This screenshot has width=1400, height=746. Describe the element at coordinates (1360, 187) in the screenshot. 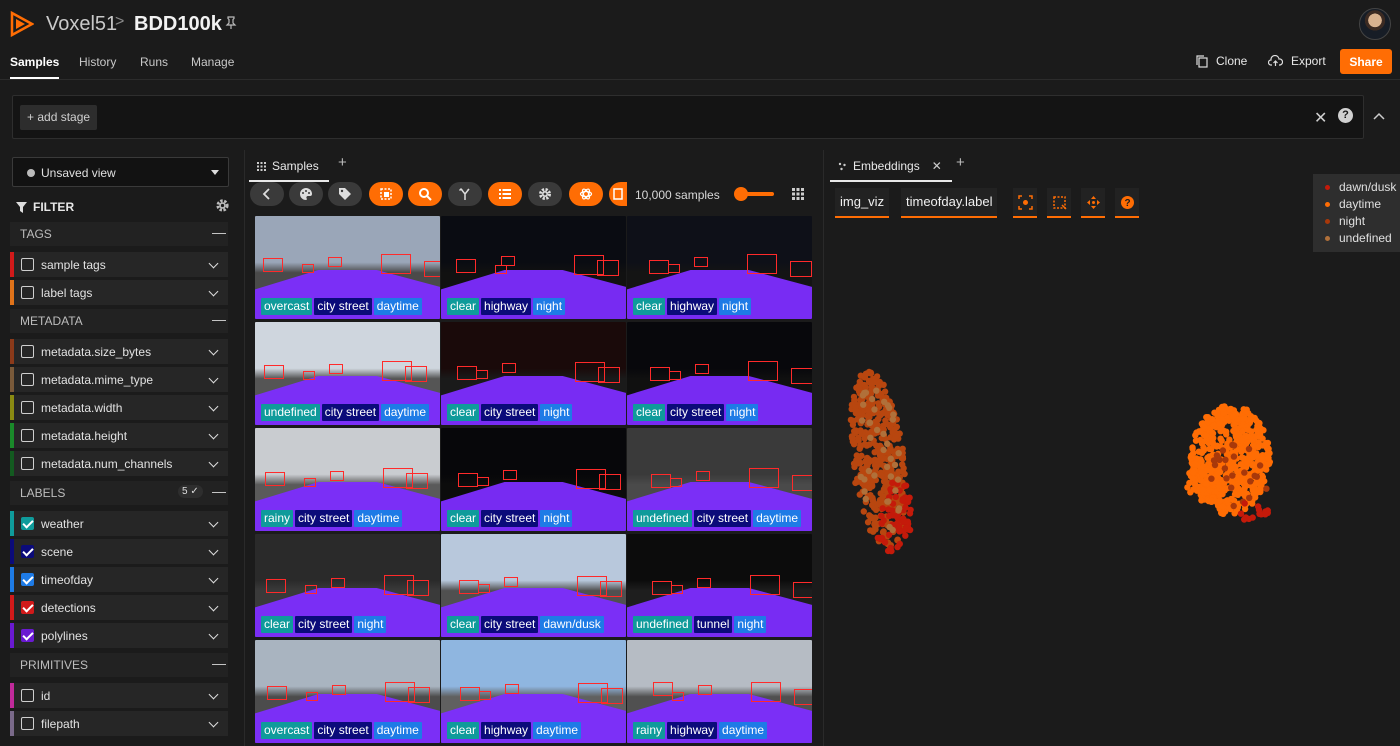

I see `legend-item: dawn/dusk` at that location.